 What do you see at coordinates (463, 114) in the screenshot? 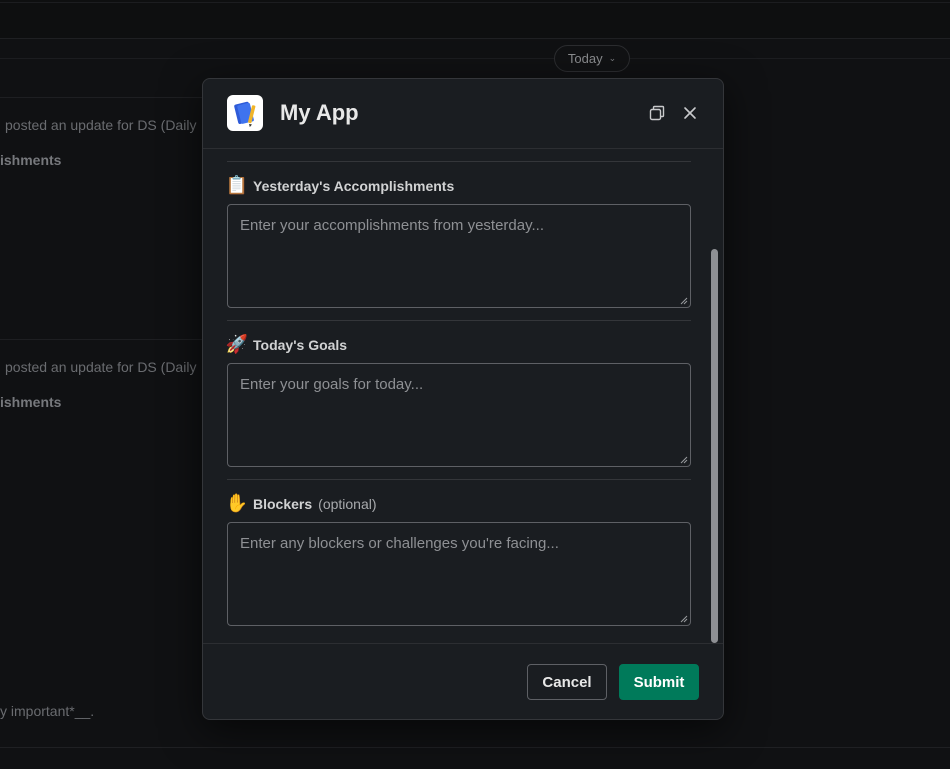
I see `modal-header: My App` at bounding box center [463, 114].